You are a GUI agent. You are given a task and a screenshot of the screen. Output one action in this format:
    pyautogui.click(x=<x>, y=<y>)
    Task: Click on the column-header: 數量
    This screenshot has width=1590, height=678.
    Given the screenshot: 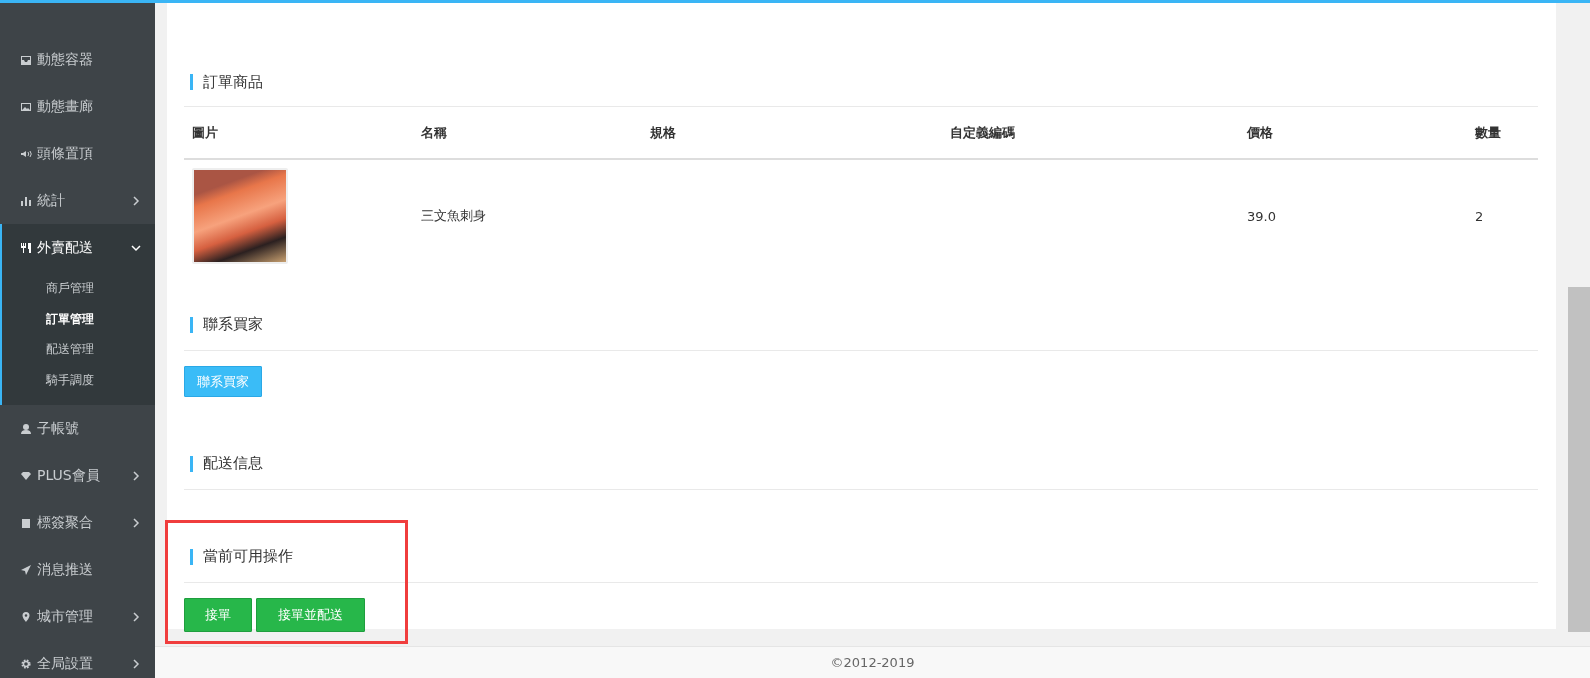 What is the action you would take?
    pyautogui.click(x=1488, y=132)
    